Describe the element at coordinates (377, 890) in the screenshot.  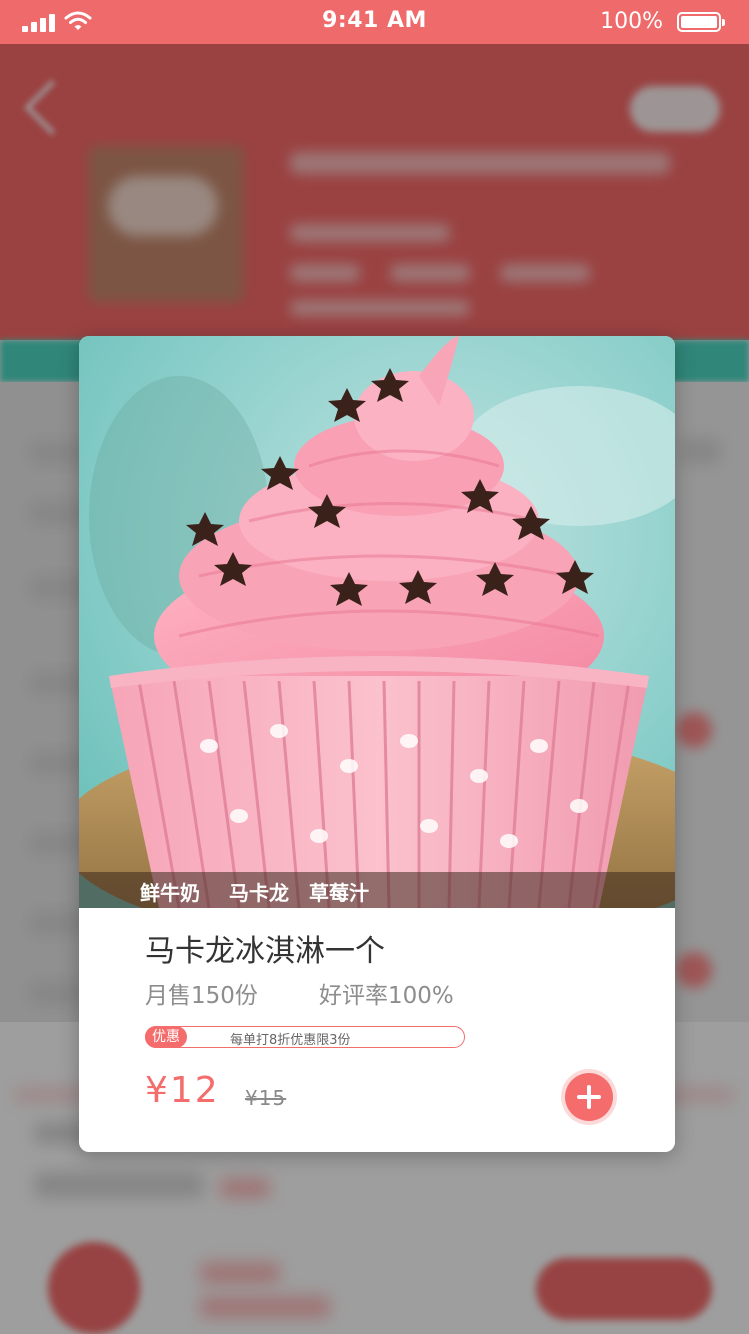
I see `ingredient-tags: 鲜牛奶 马卡龙 草莓汁` at that location.